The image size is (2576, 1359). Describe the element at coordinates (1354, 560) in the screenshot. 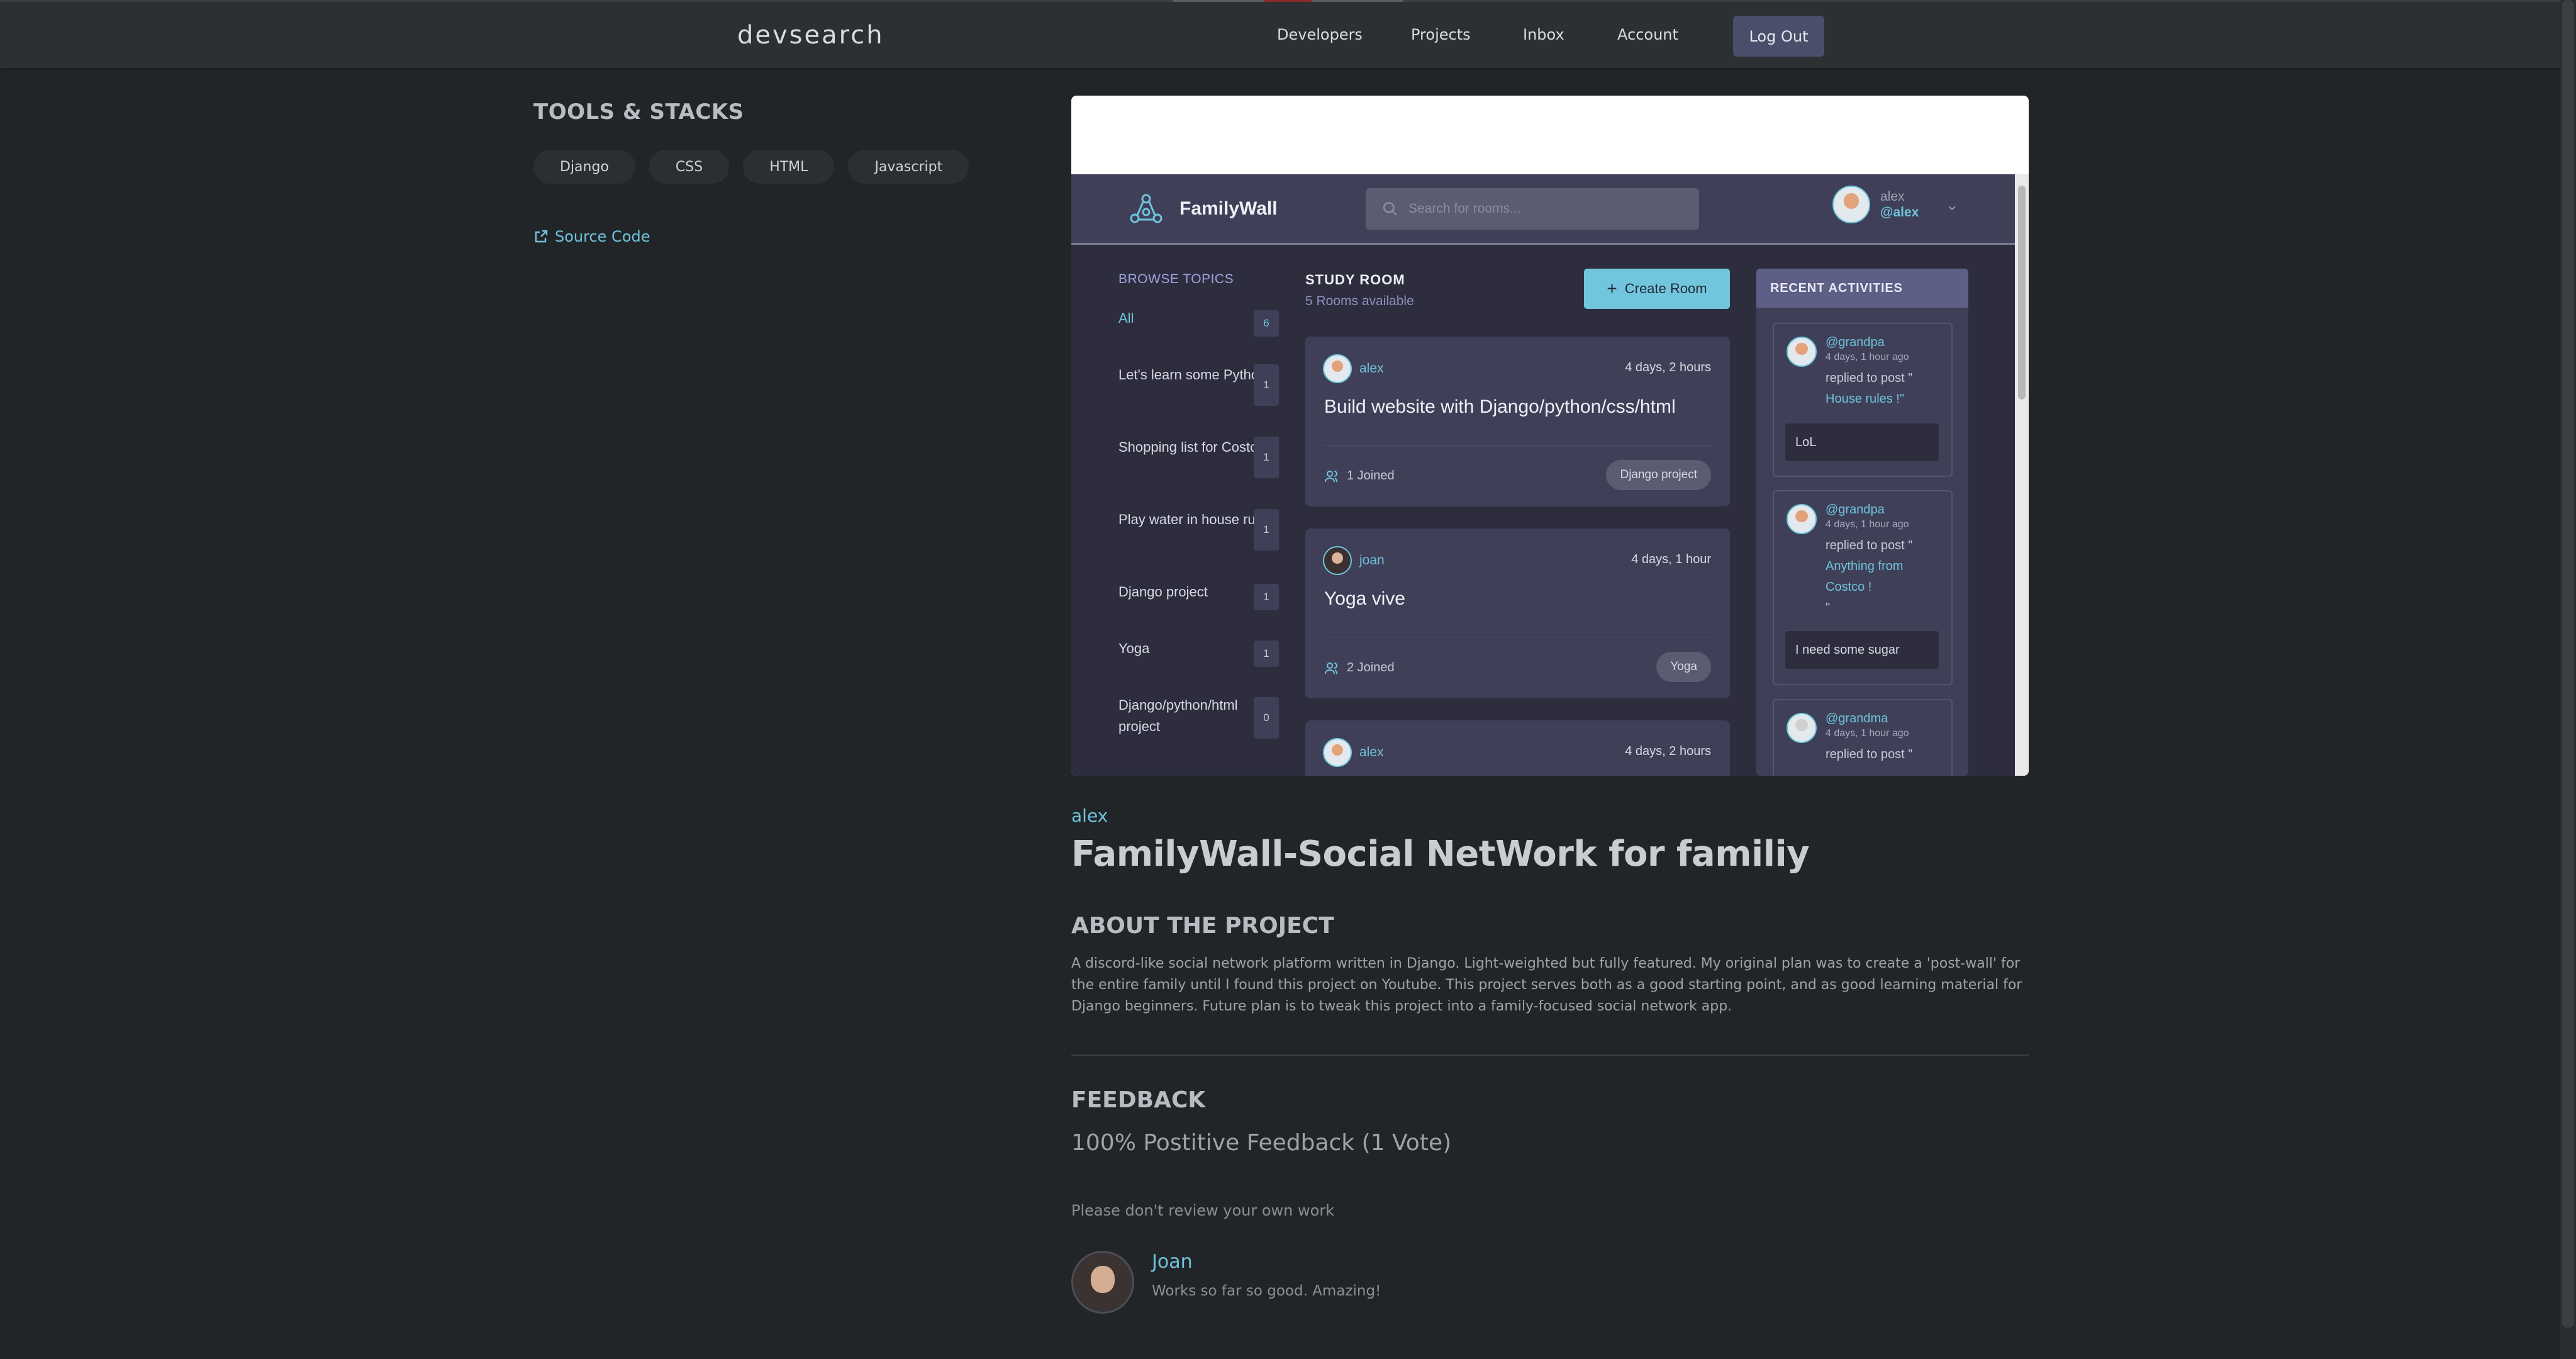

I see `room-host: joan` at that location.